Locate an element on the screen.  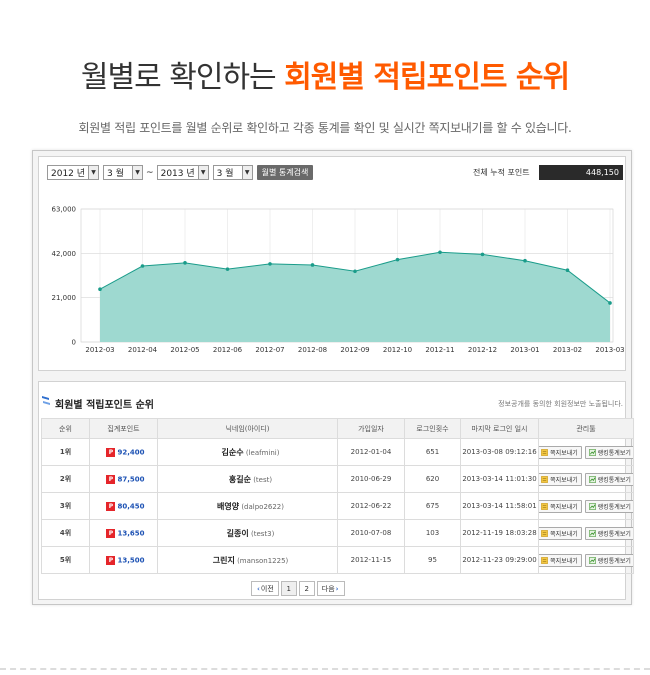
section-icon is located at coordinates (46, 400).